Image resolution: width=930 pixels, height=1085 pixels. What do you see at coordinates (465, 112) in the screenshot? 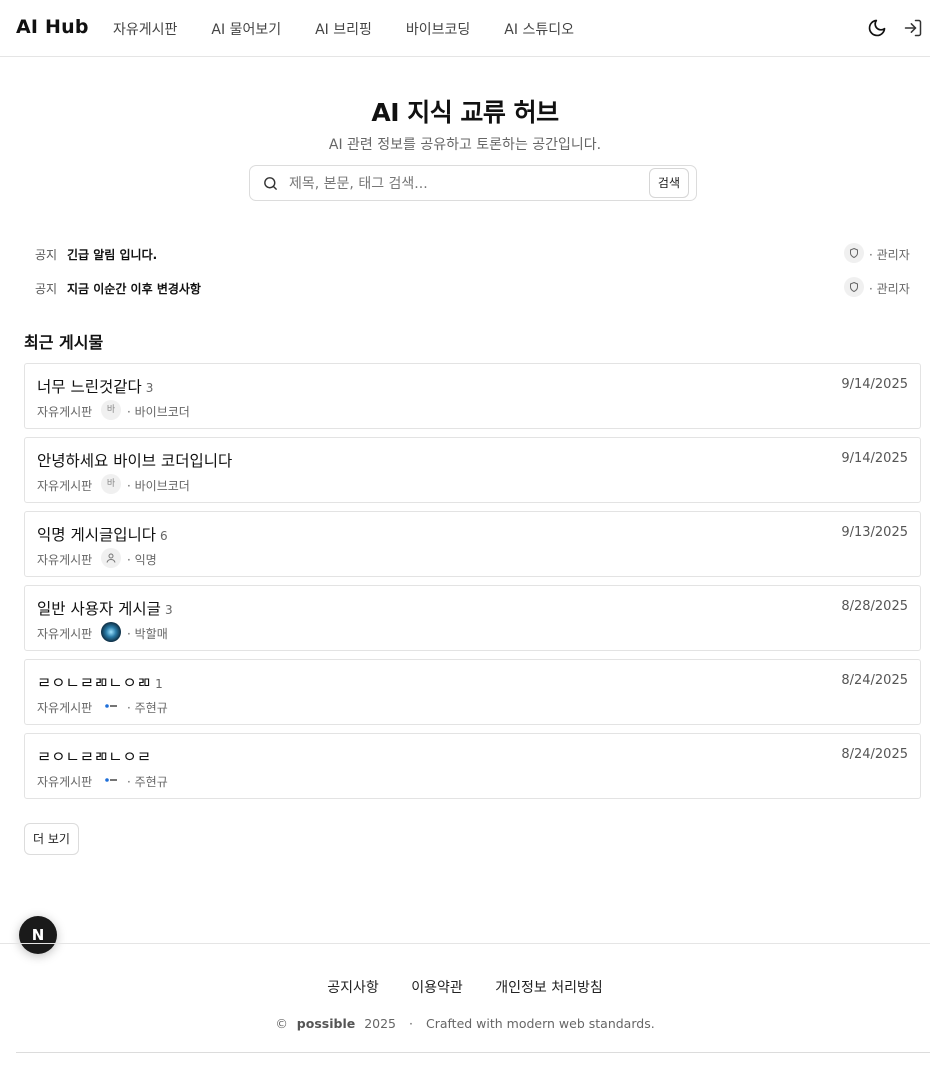
I see `page-title: AI 지식 교류 허브` at bounding box center [465, 112].